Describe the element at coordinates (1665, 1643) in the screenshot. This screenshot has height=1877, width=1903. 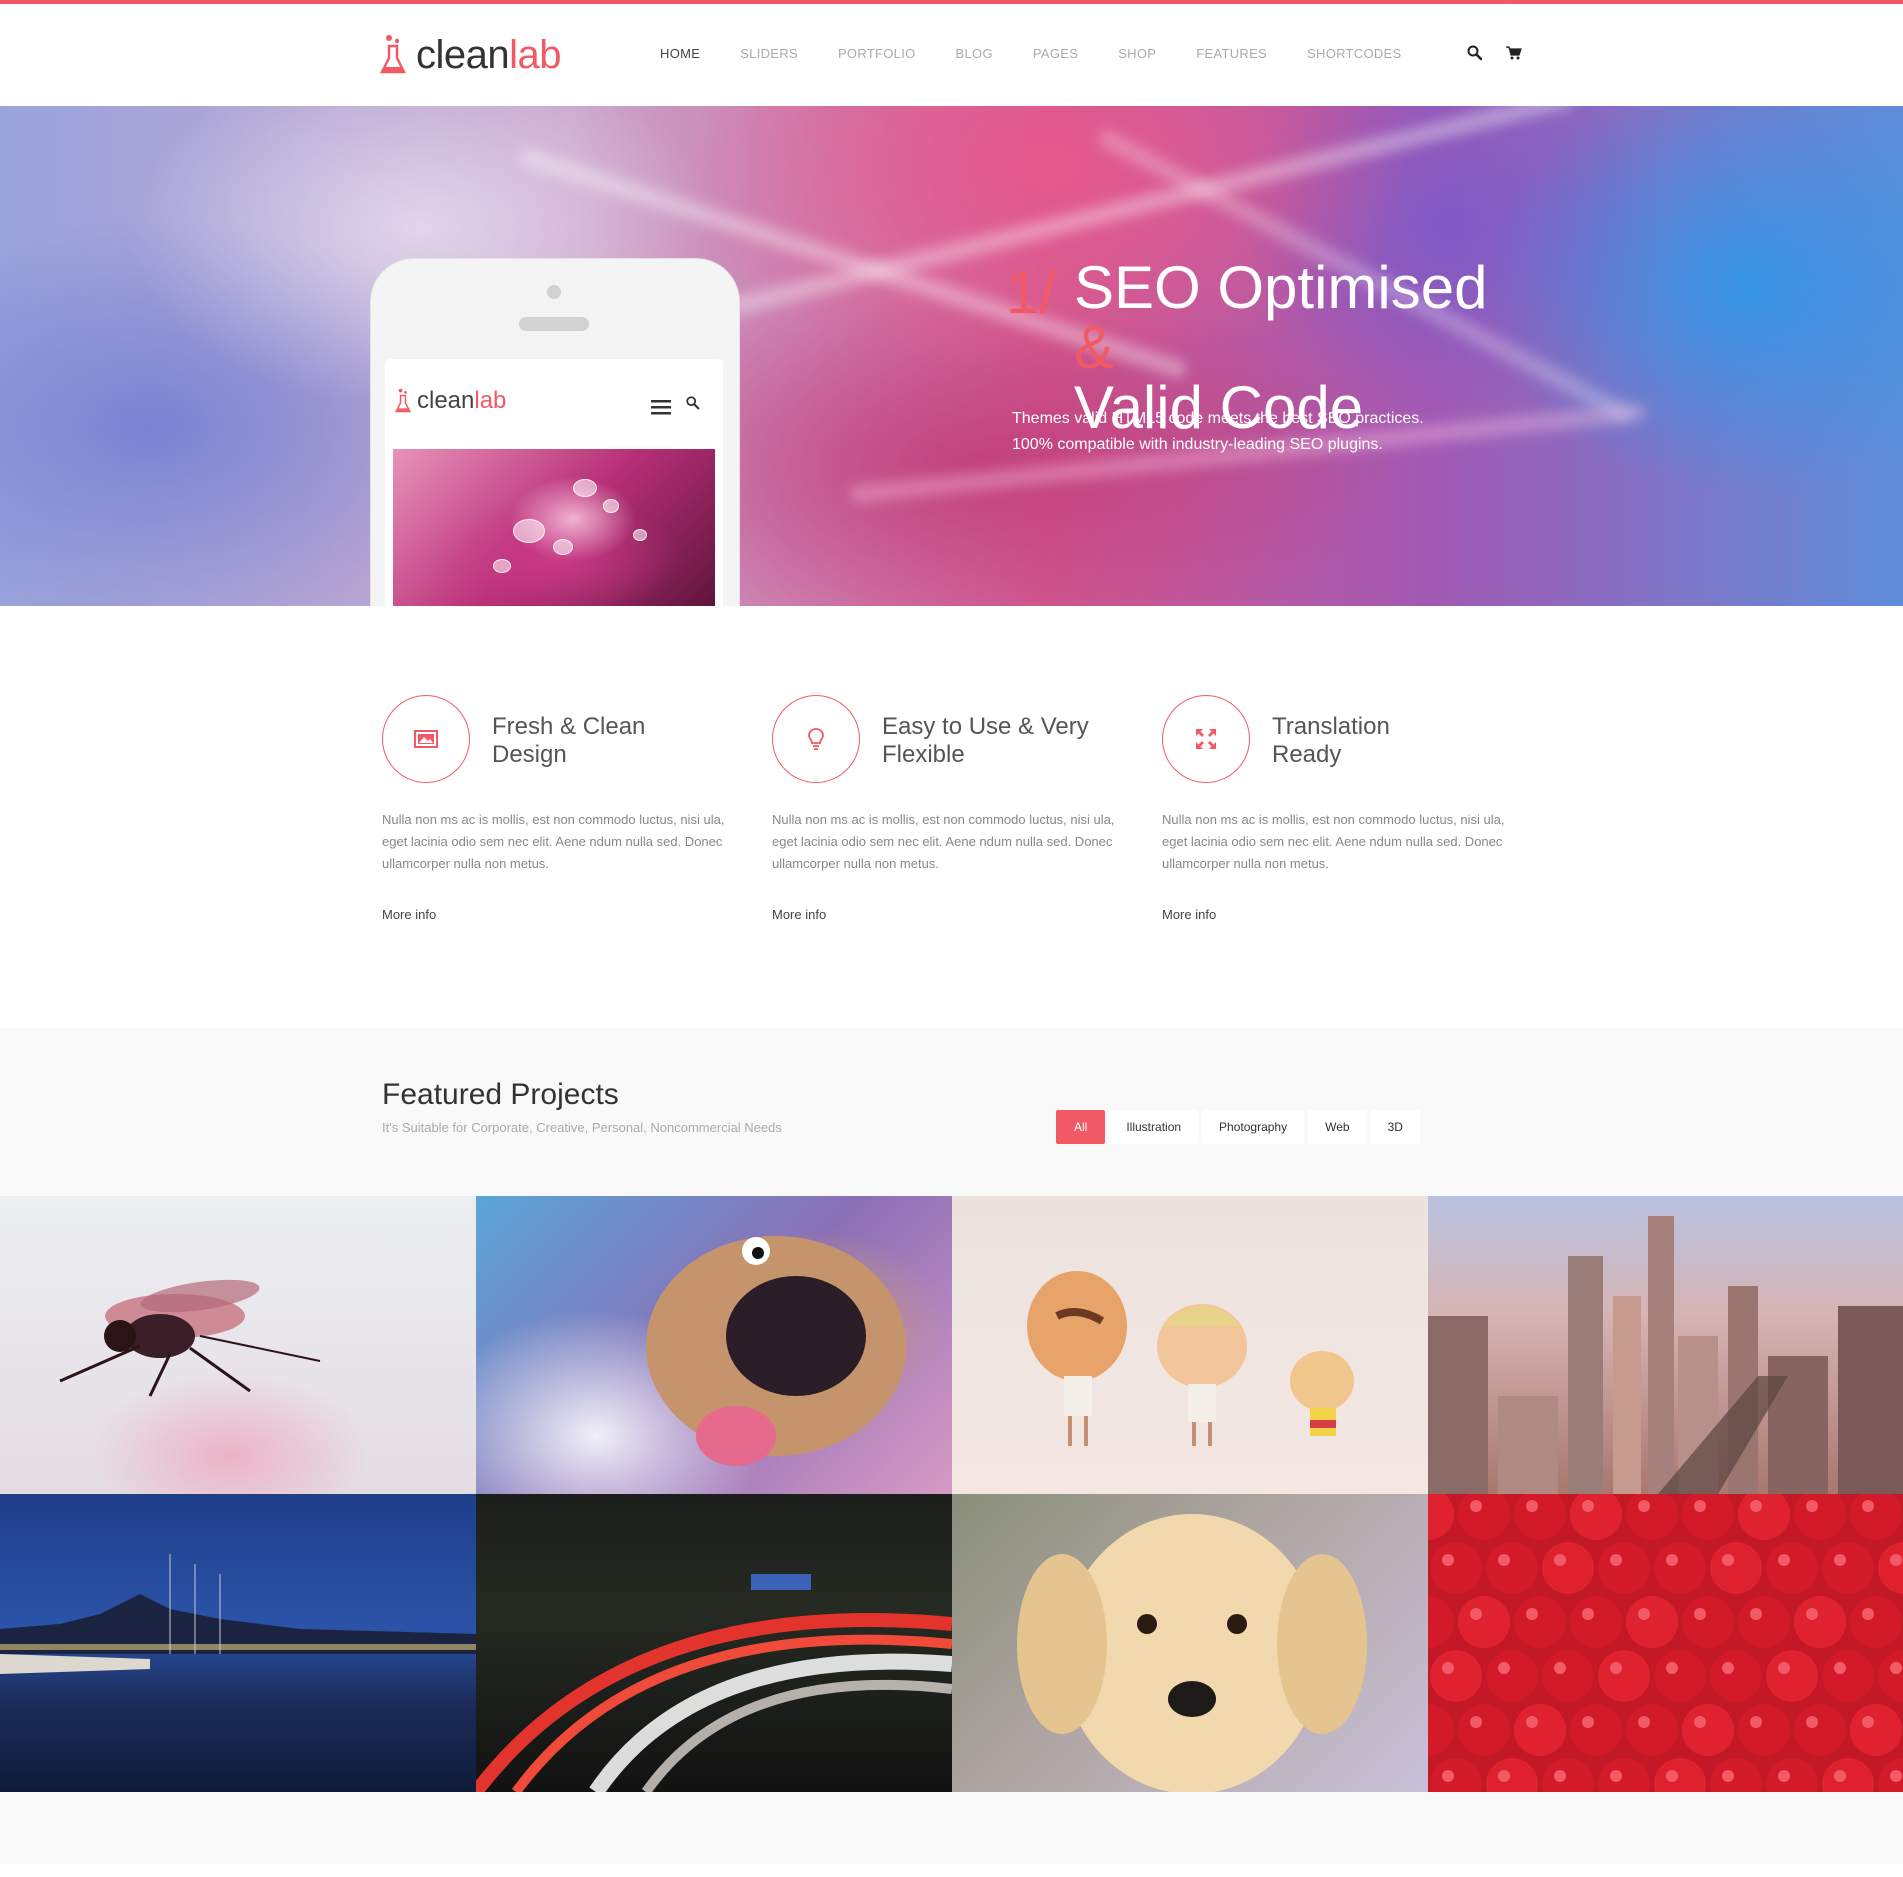
I see `project-tile-raspberries` at that location.